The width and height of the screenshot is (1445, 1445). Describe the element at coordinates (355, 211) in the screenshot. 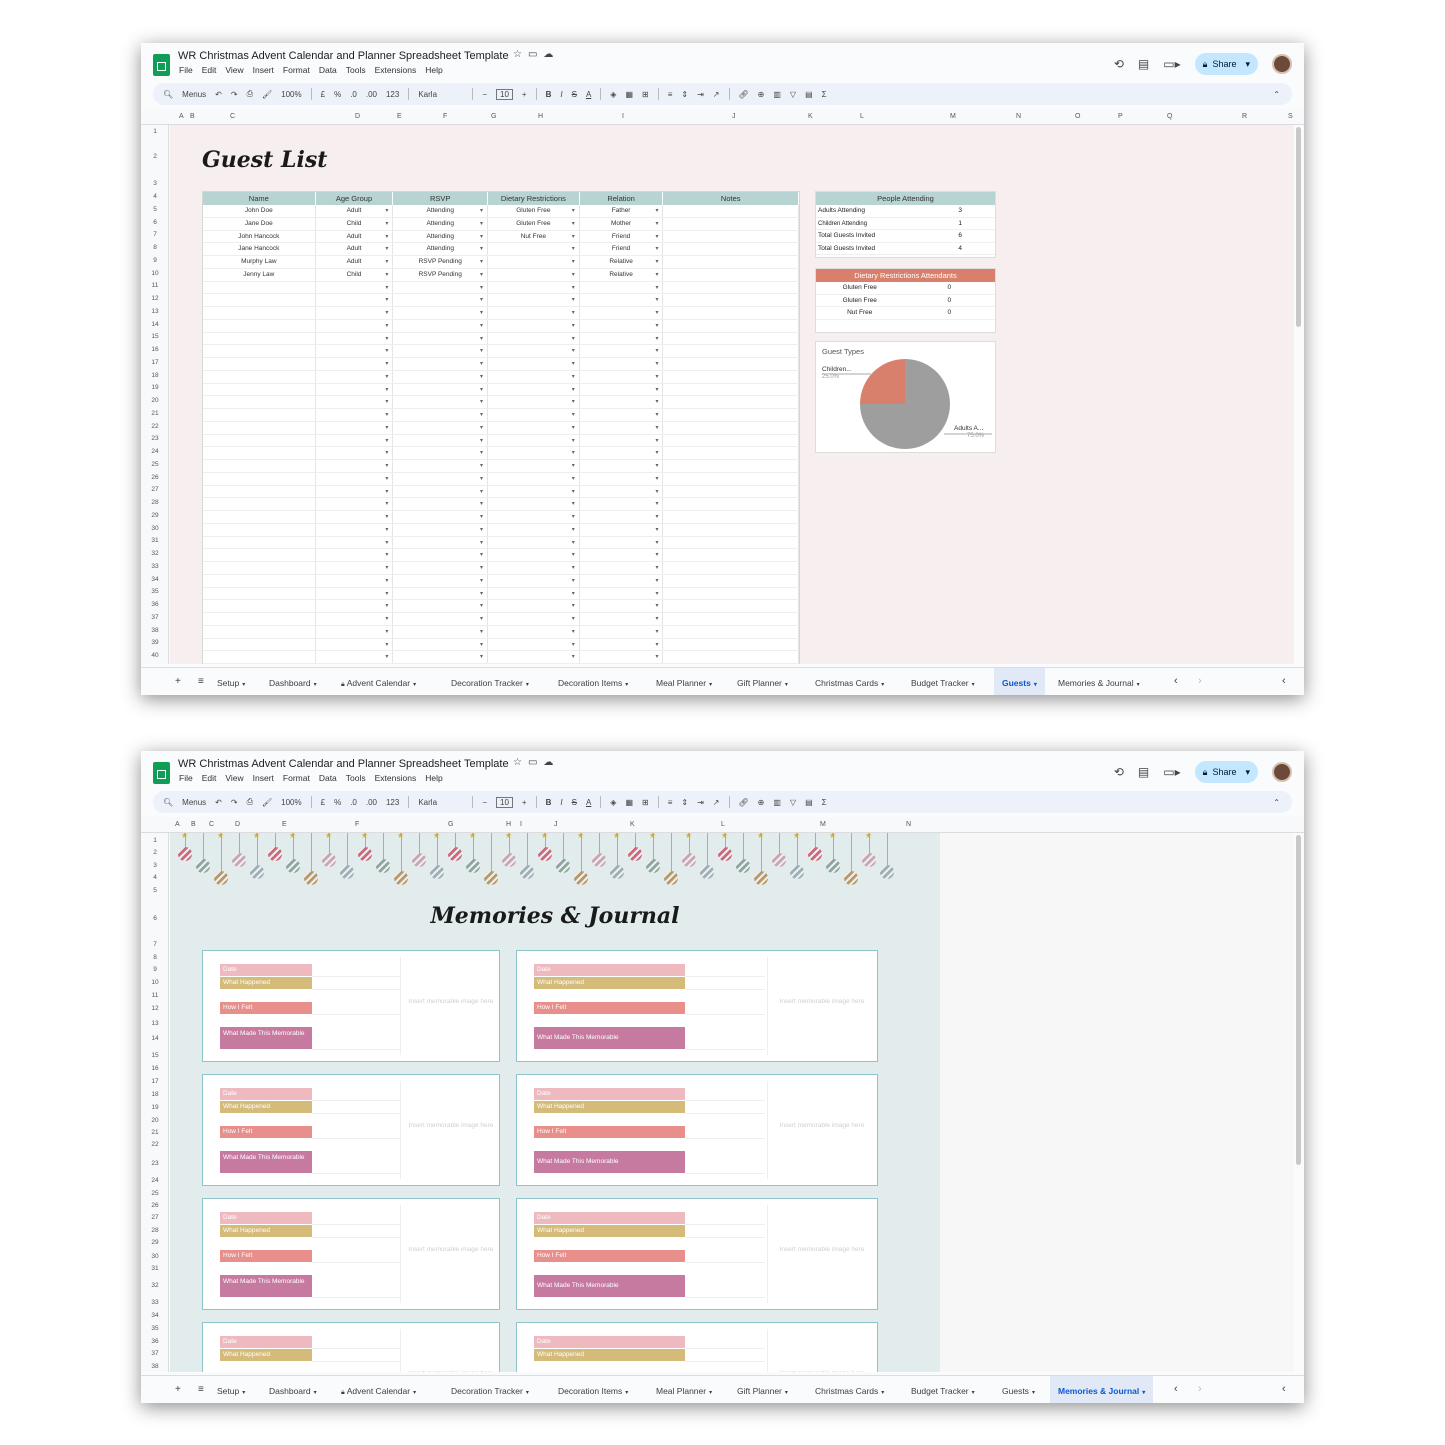

I see `table-cell: Adult` at that location.